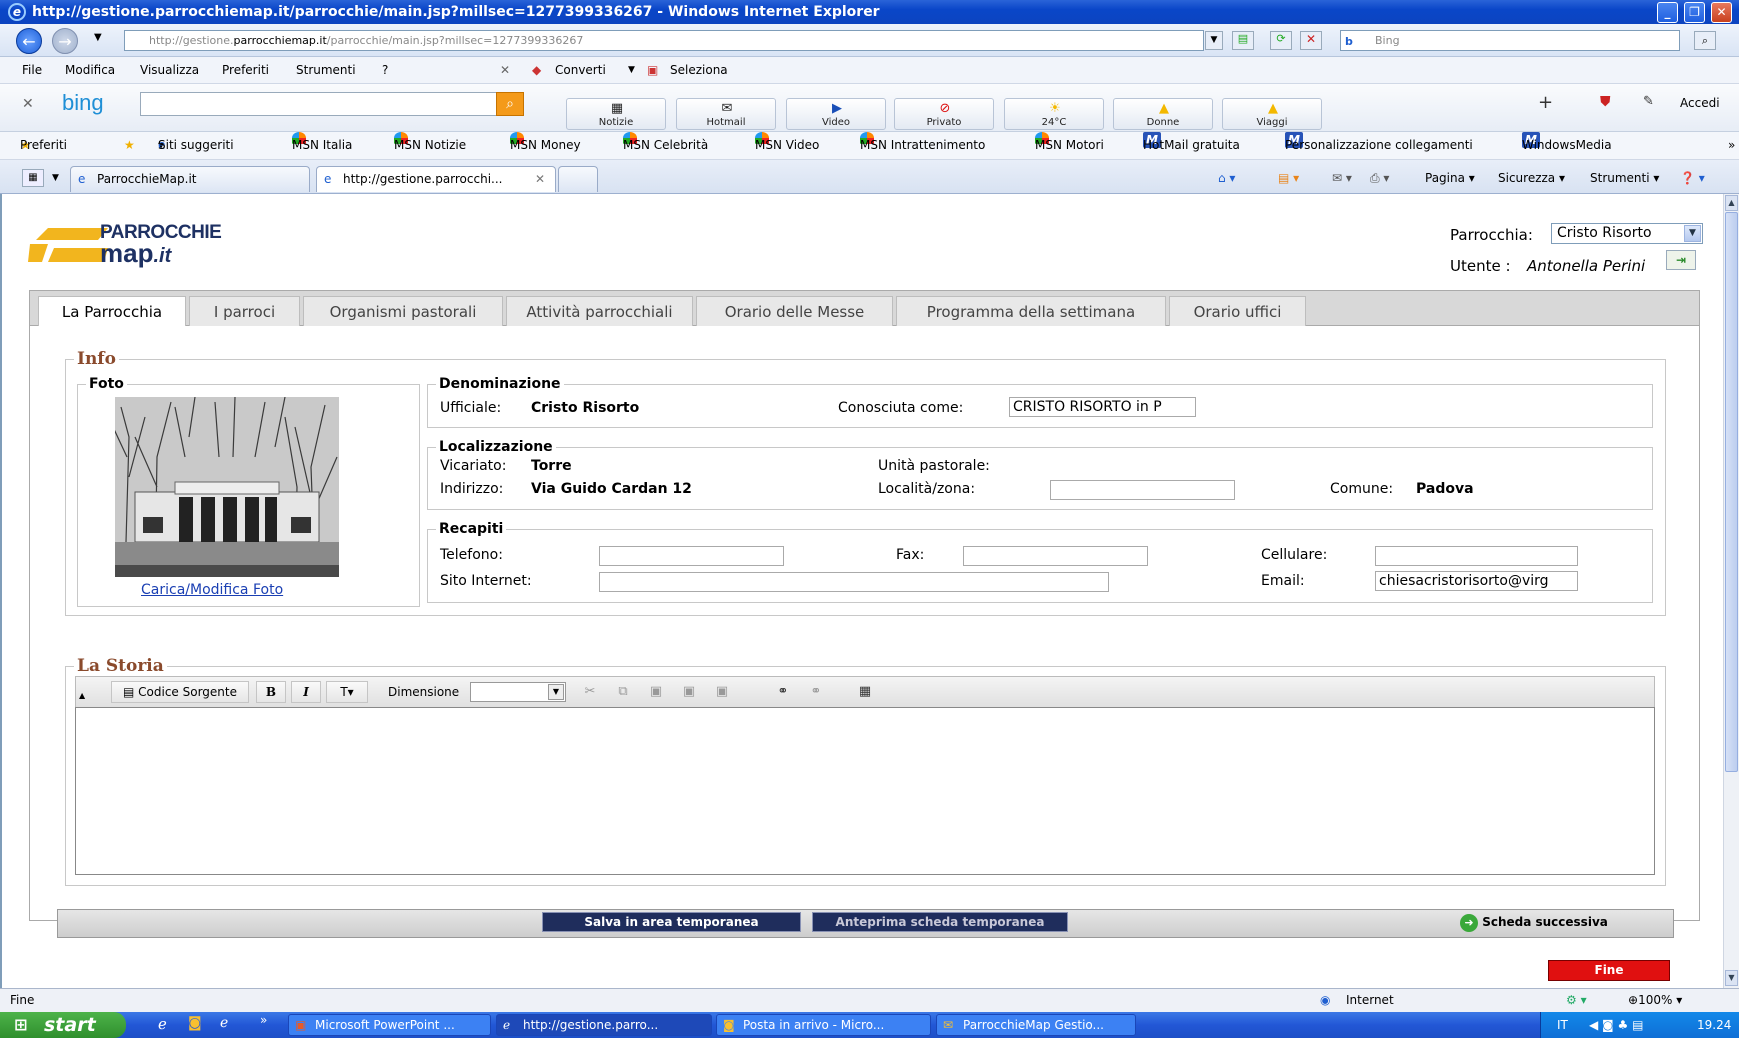 This screenshot has height=1038, width=1739. Describe the element at coordinates (505, 70) in the screenshot. I see `close-toolbar-icon: ✕` at that location.